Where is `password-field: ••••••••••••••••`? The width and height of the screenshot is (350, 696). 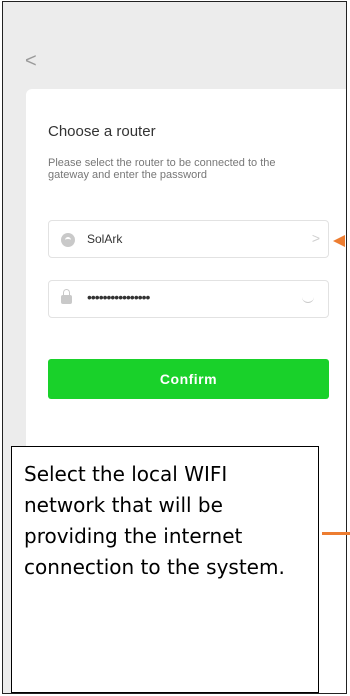
password-field: •••••••••••••••• is located at coordinates (188, 299).